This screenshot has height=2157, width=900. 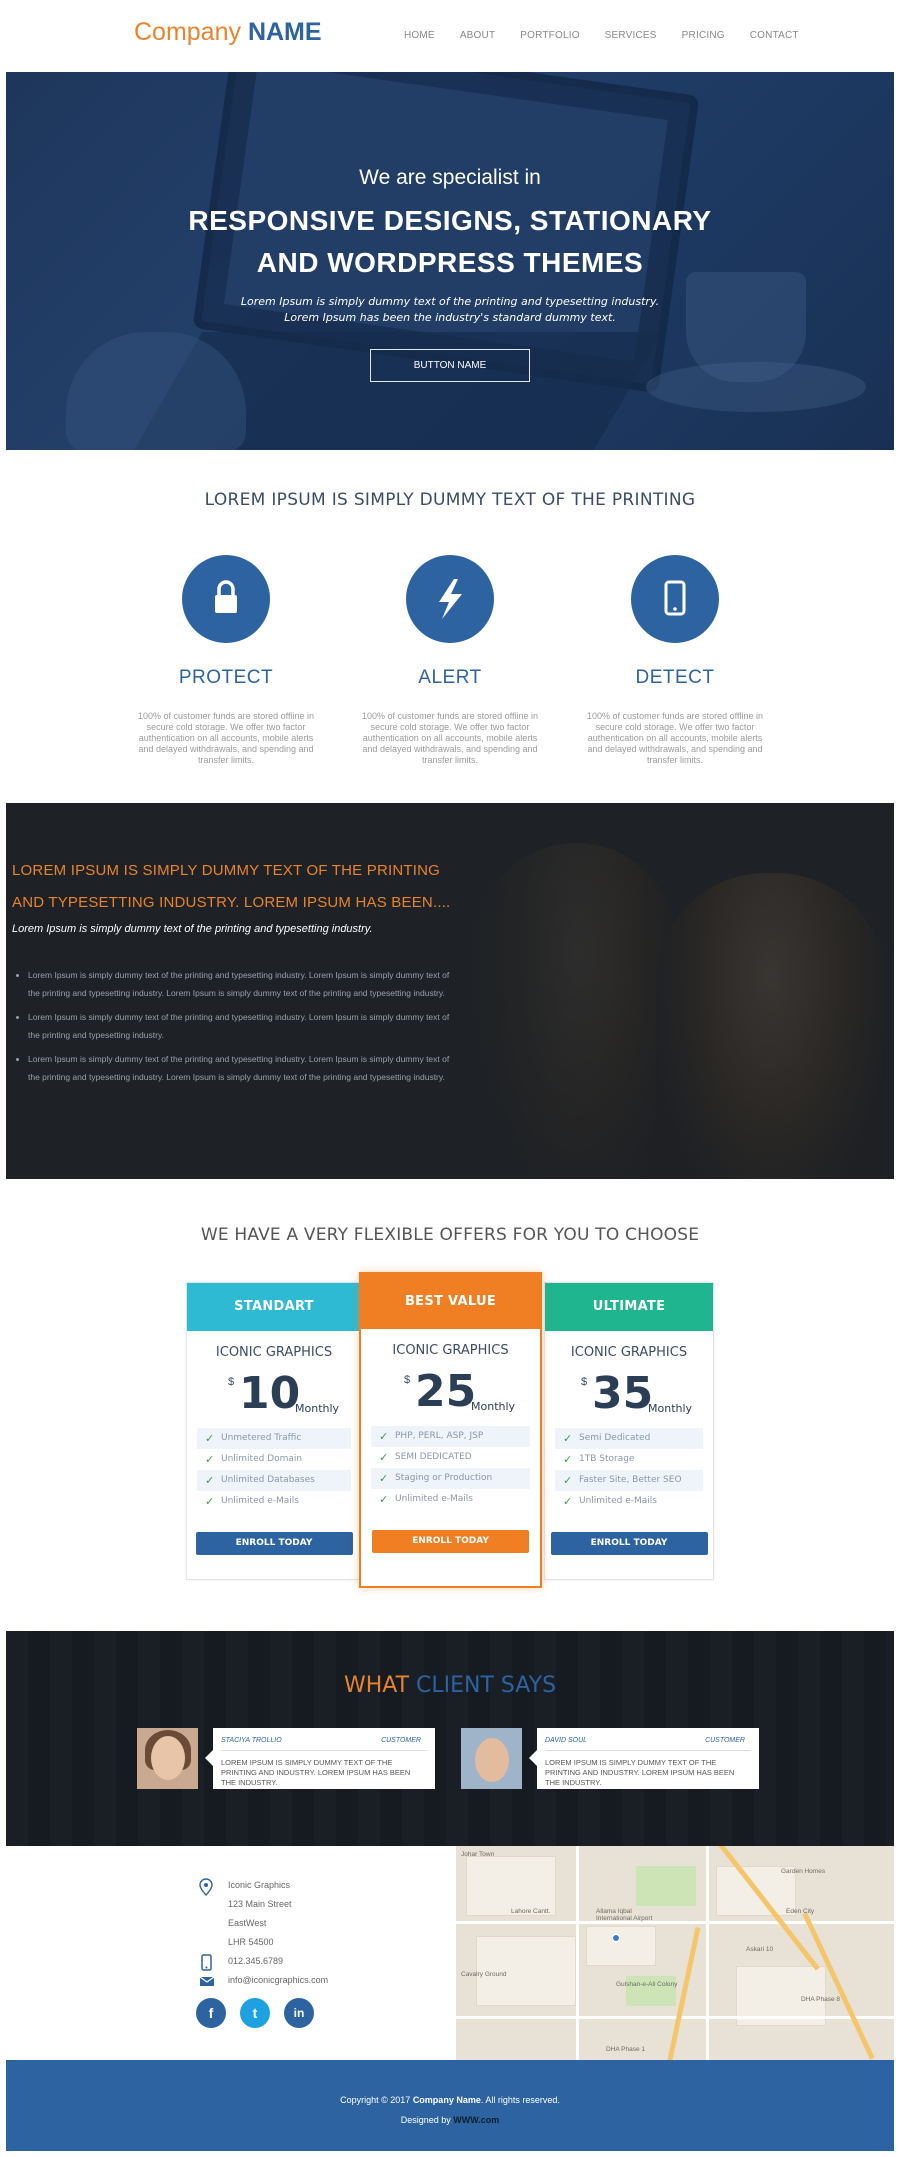 What do you see at coordinates (821, 1999) in the screenshot?
I see `map-label: DHA Phase 8` at bounding box center [821, 1999].